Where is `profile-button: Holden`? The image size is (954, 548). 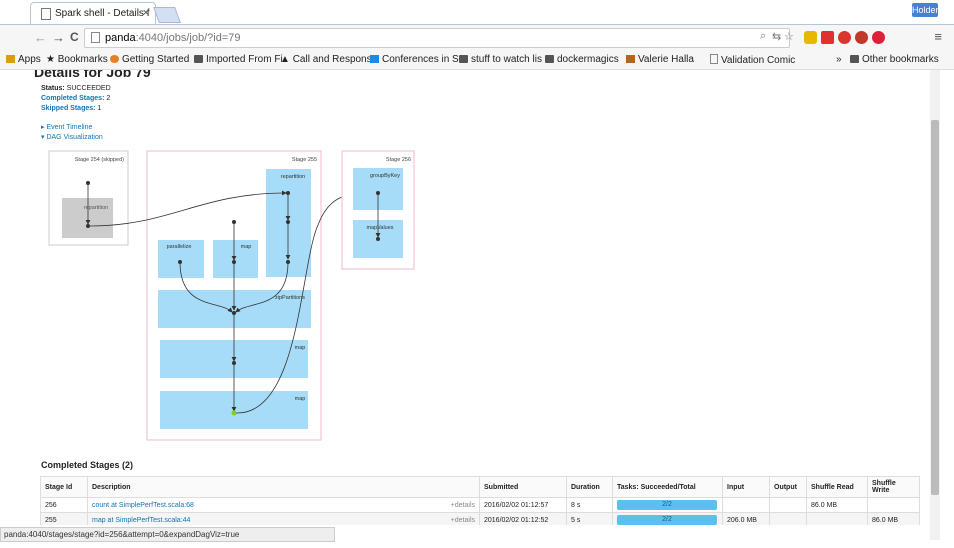 profile-button: Holden is located at coordinates (926, 10).